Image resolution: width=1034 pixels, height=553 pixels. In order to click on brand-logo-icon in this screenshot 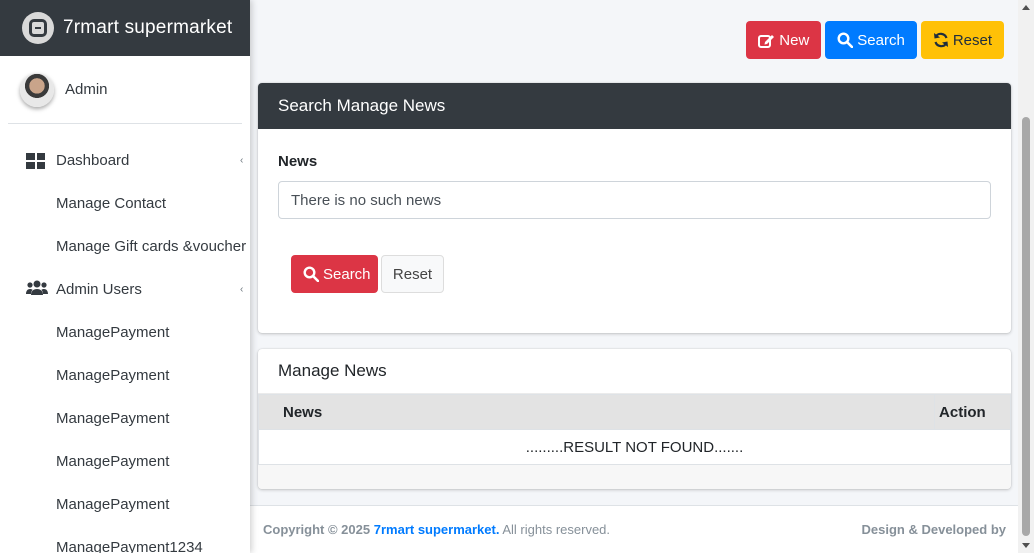, I will do `click(38, 28)`.